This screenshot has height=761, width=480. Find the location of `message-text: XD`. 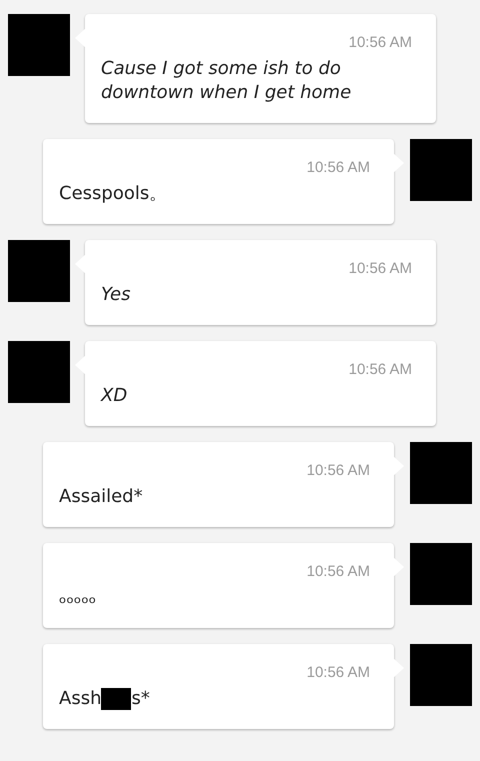

message-text: XD is located at coordinates (114, 396).